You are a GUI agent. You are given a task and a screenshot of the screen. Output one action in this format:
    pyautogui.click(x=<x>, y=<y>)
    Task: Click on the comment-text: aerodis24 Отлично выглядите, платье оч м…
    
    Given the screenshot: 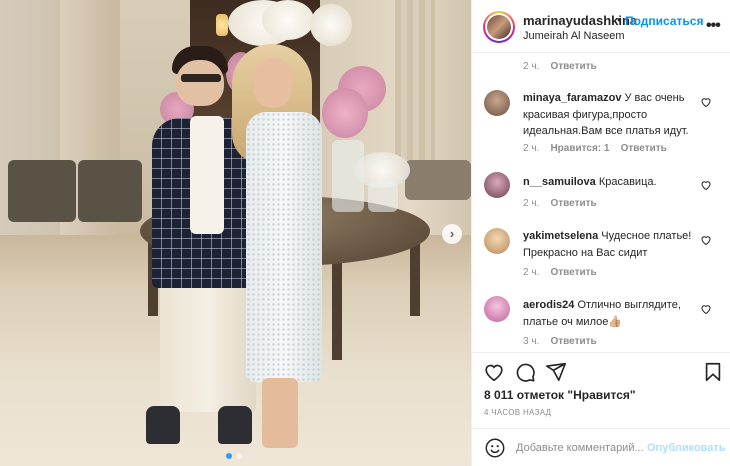 What is the action you would take?
    pyautogui.click(x=613, y=313)
    